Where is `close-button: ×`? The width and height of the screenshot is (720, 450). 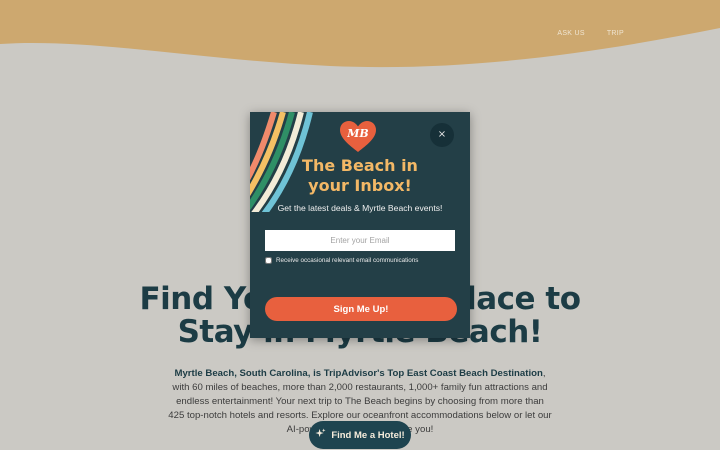 close-button: × is located at coordinates (442, 135).